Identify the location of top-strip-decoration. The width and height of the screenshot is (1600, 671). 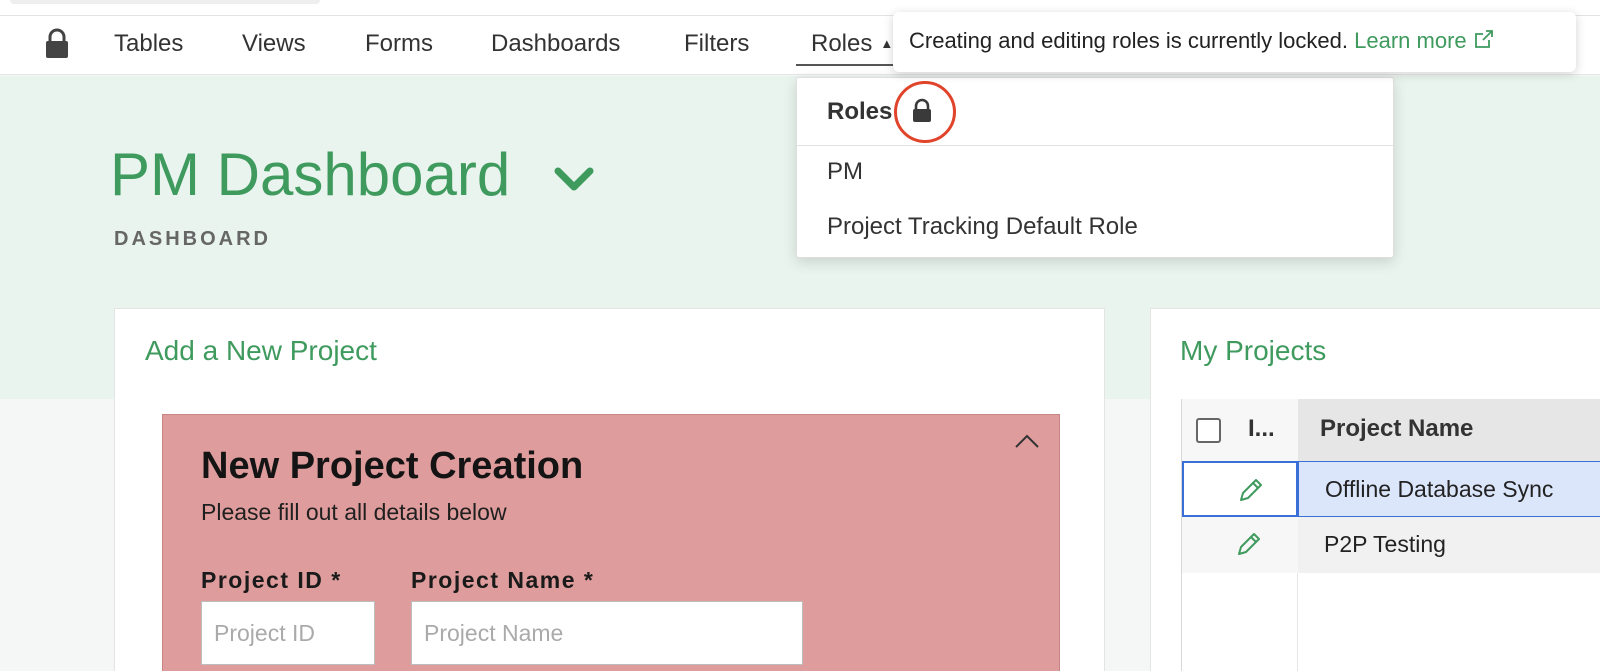
(165, 2).